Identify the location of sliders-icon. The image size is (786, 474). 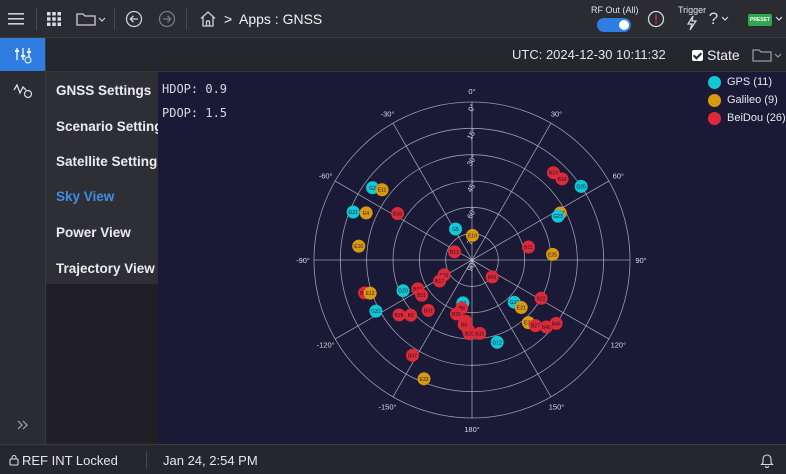
(22, 55).